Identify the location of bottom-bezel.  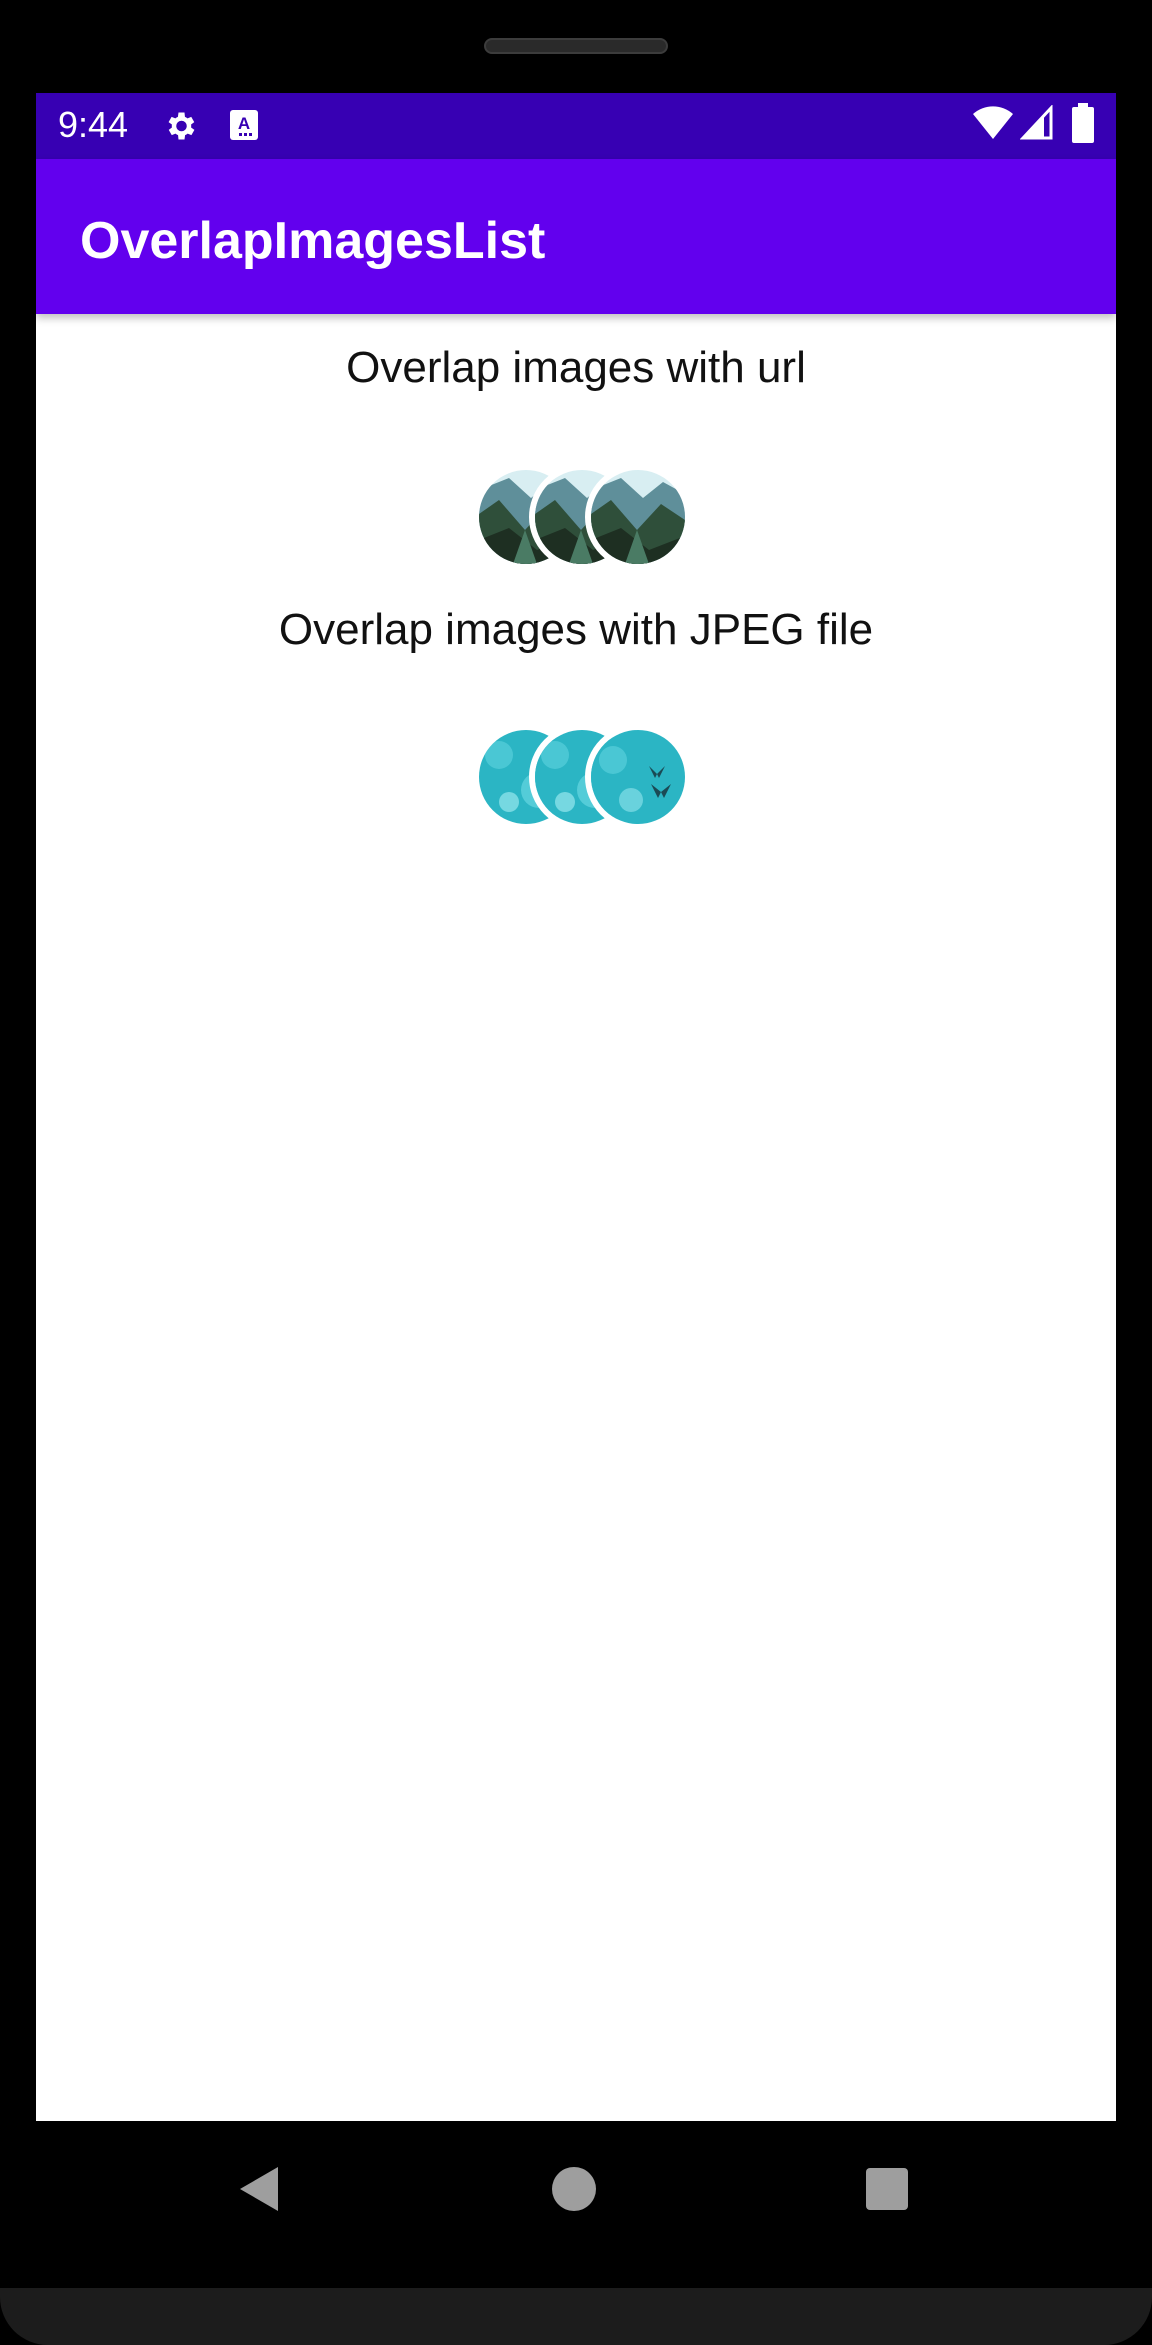
(576, 2316).